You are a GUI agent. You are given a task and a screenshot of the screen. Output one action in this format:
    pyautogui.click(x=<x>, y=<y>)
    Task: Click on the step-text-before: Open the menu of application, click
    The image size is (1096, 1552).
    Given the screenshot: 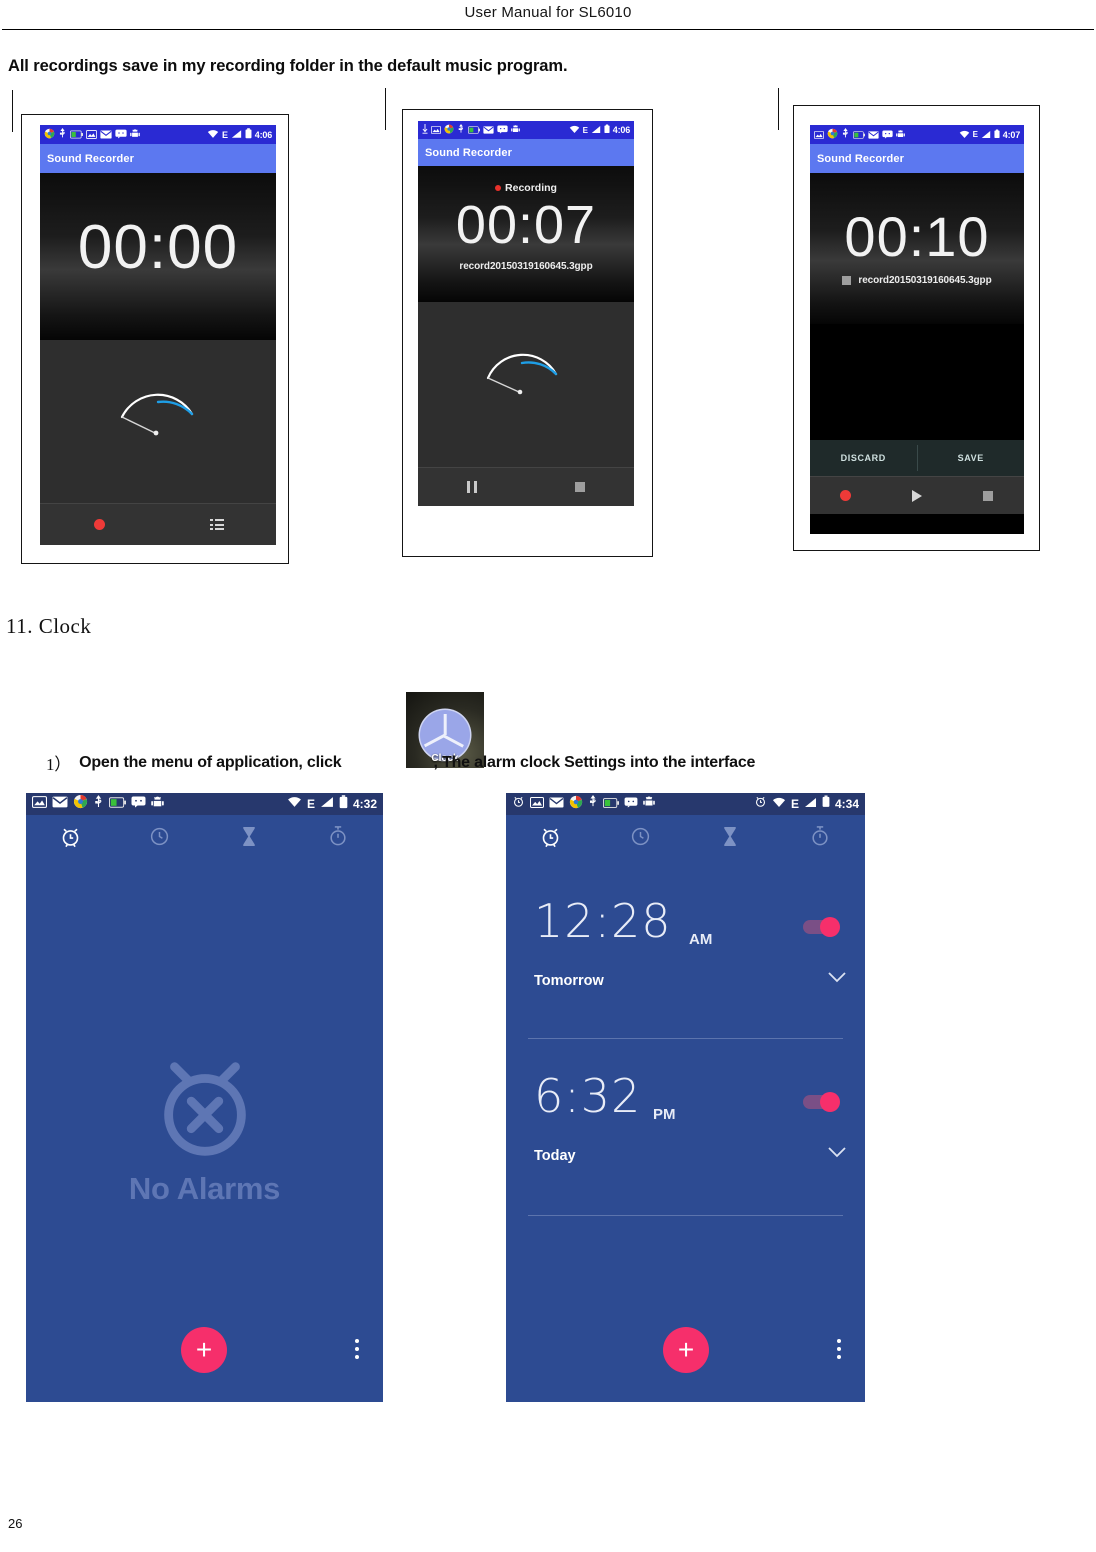 What is the action you would take?
    pyautogui.click(x=210, y=762)
    